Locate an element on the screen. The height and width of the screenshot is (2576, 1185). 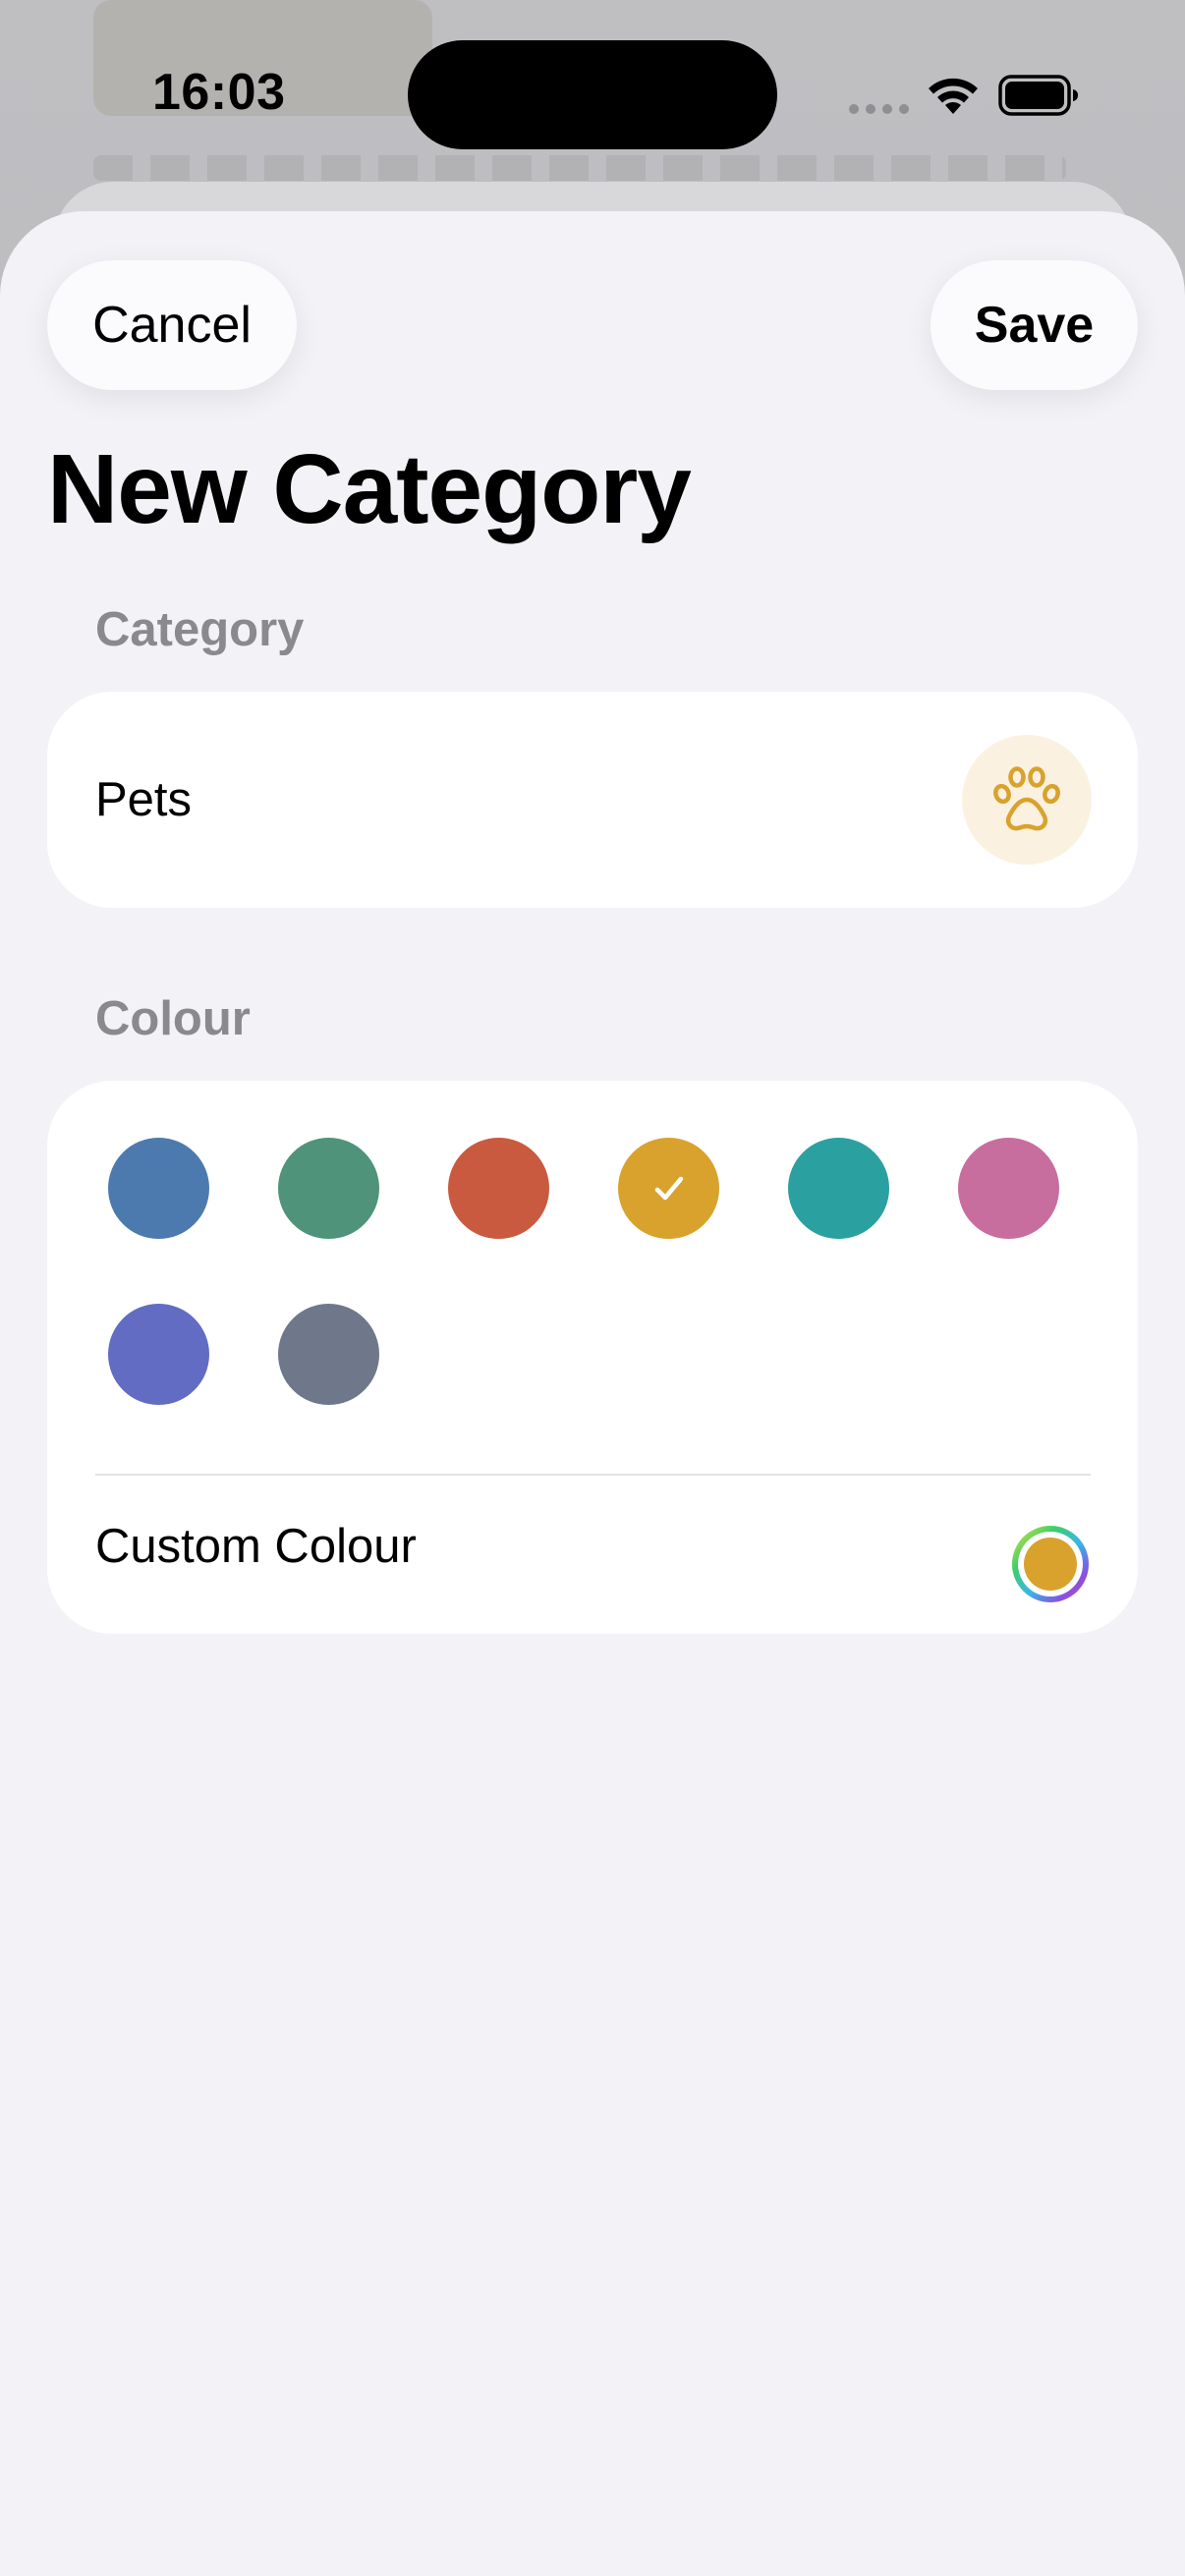
dynamic-island is located at coordinates (592, 94).